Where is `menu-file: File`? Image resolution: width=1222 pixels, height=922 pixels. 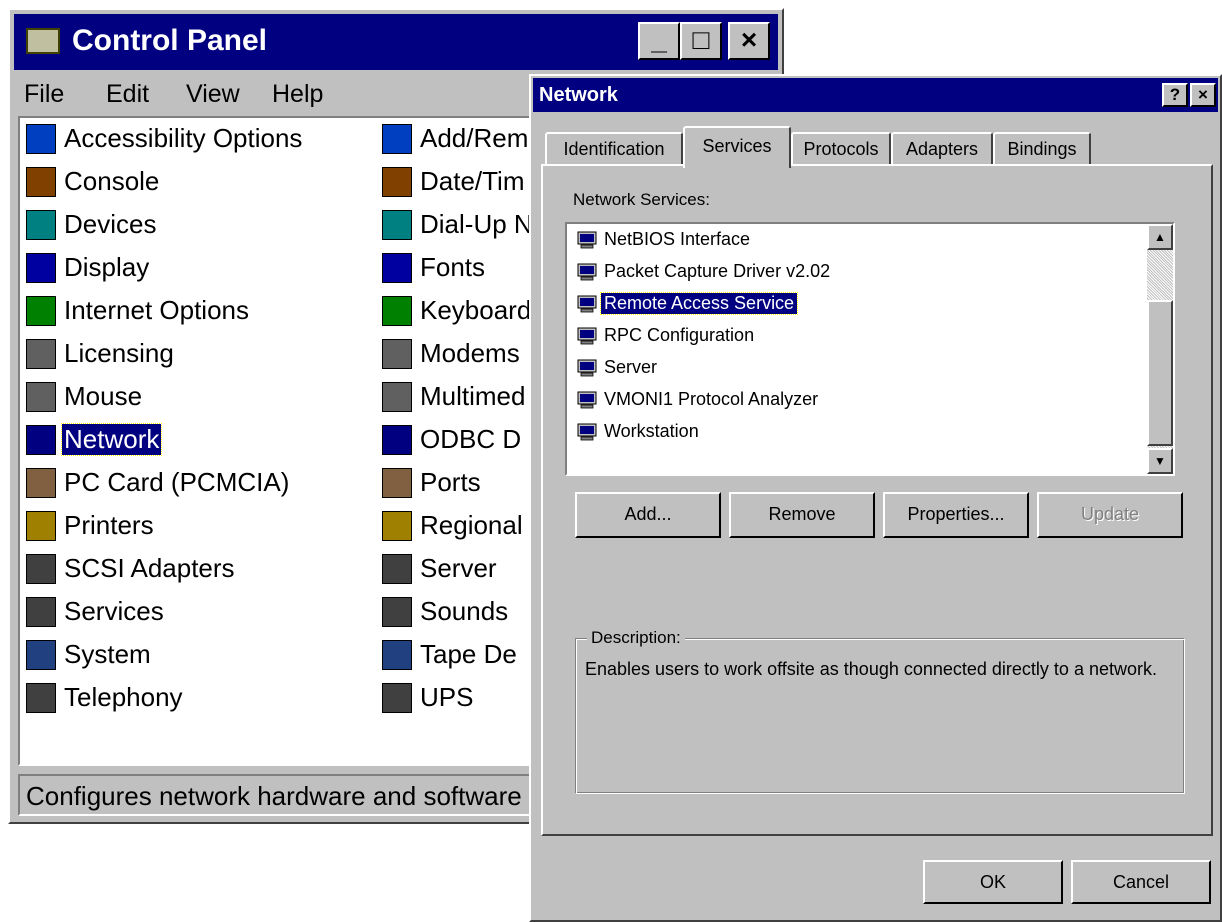
menu-file: File is located at coordinates (44, 94).